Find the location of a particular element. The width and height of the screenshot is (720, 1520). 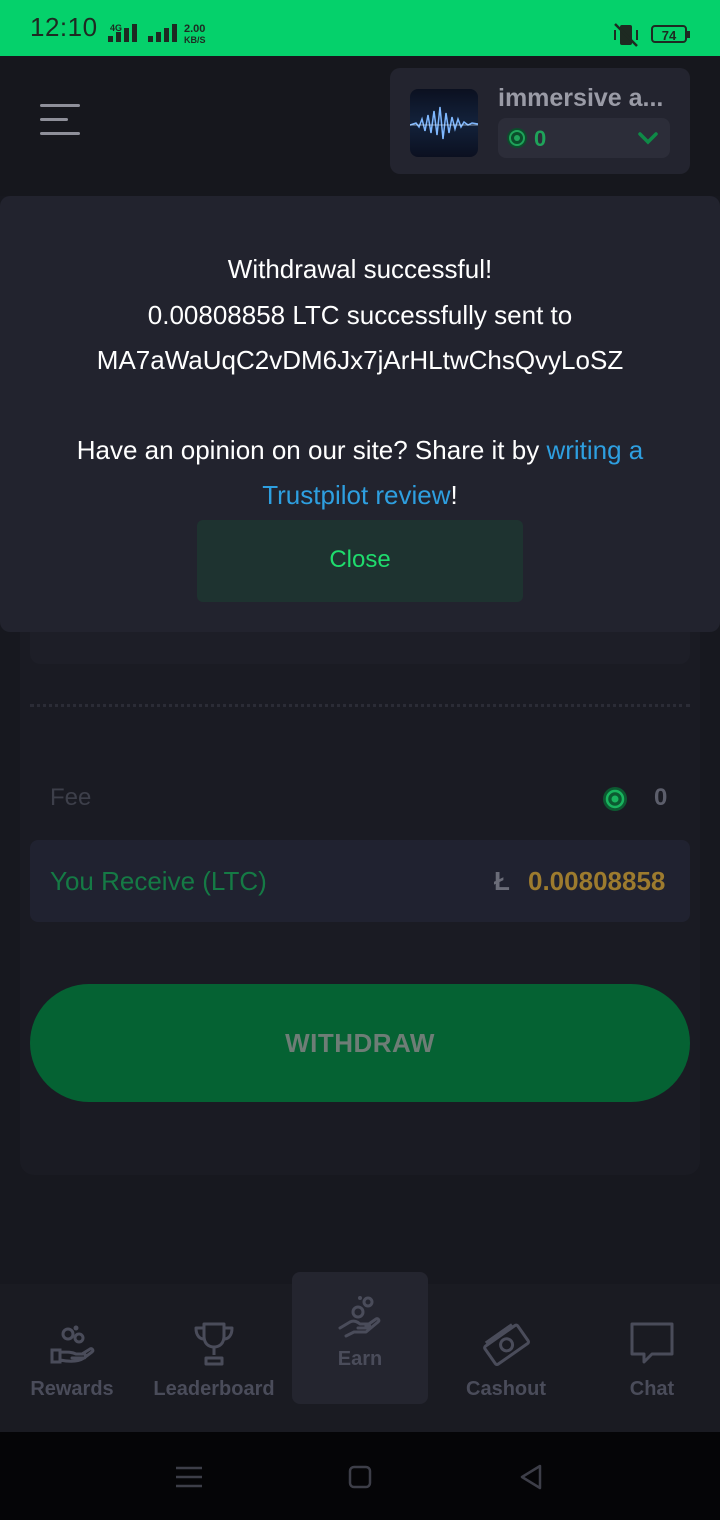

modal-address: MA7aWaUqC2vDM6Jx7jArHLtwChsQvyLoSZ is located at coordinates (360, 360).